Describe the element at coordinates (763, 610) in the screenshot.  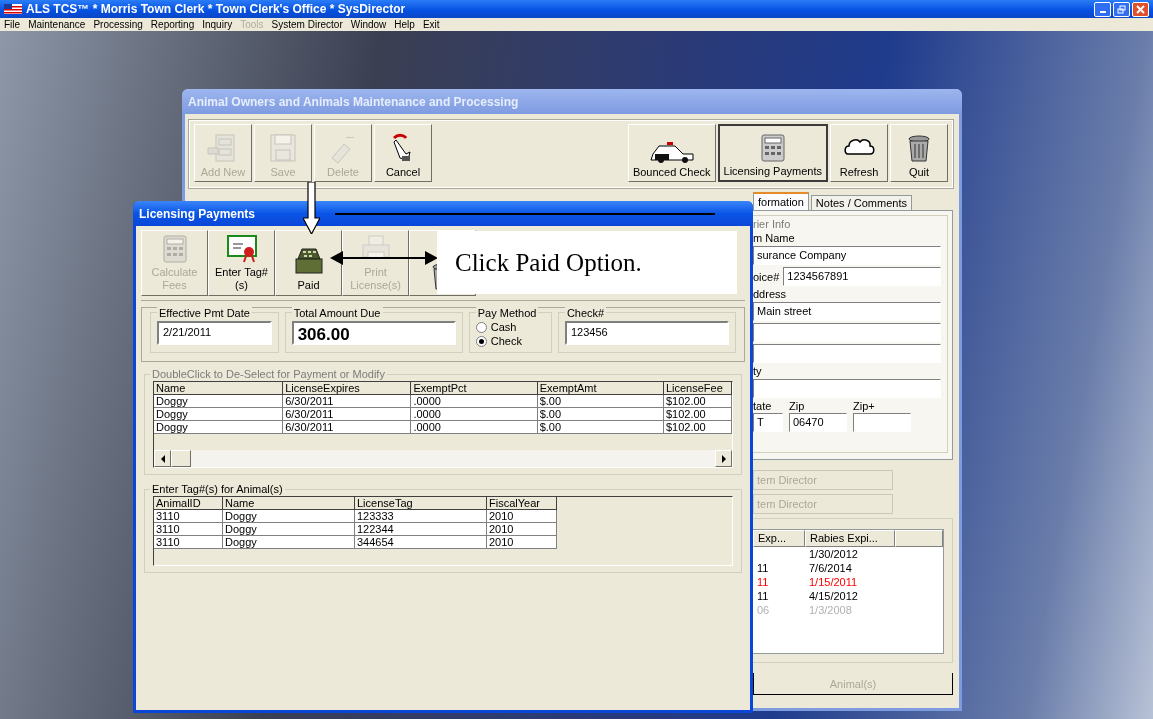
I see `list-cell-text: 06` at that location.